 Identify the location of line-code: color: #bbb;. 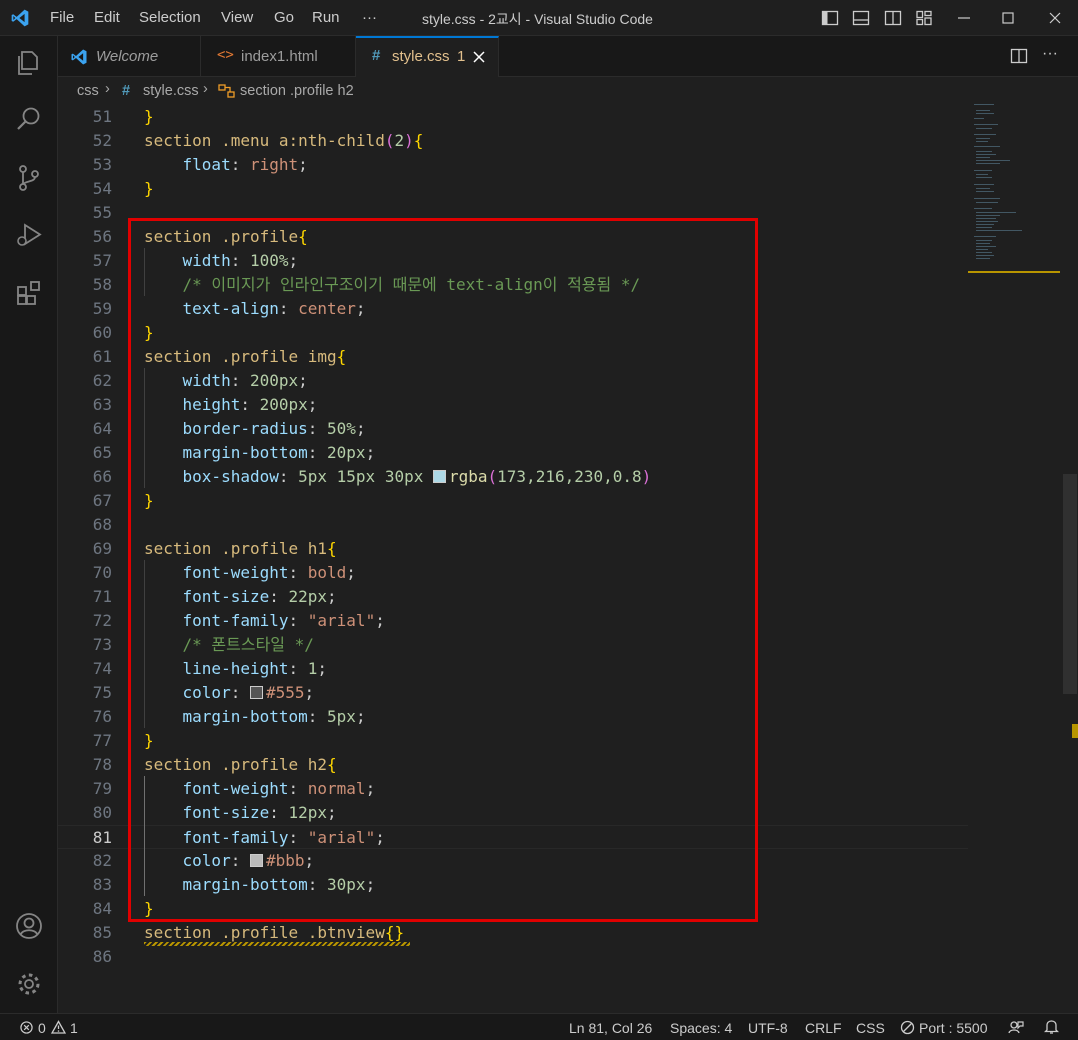
(229, 861).